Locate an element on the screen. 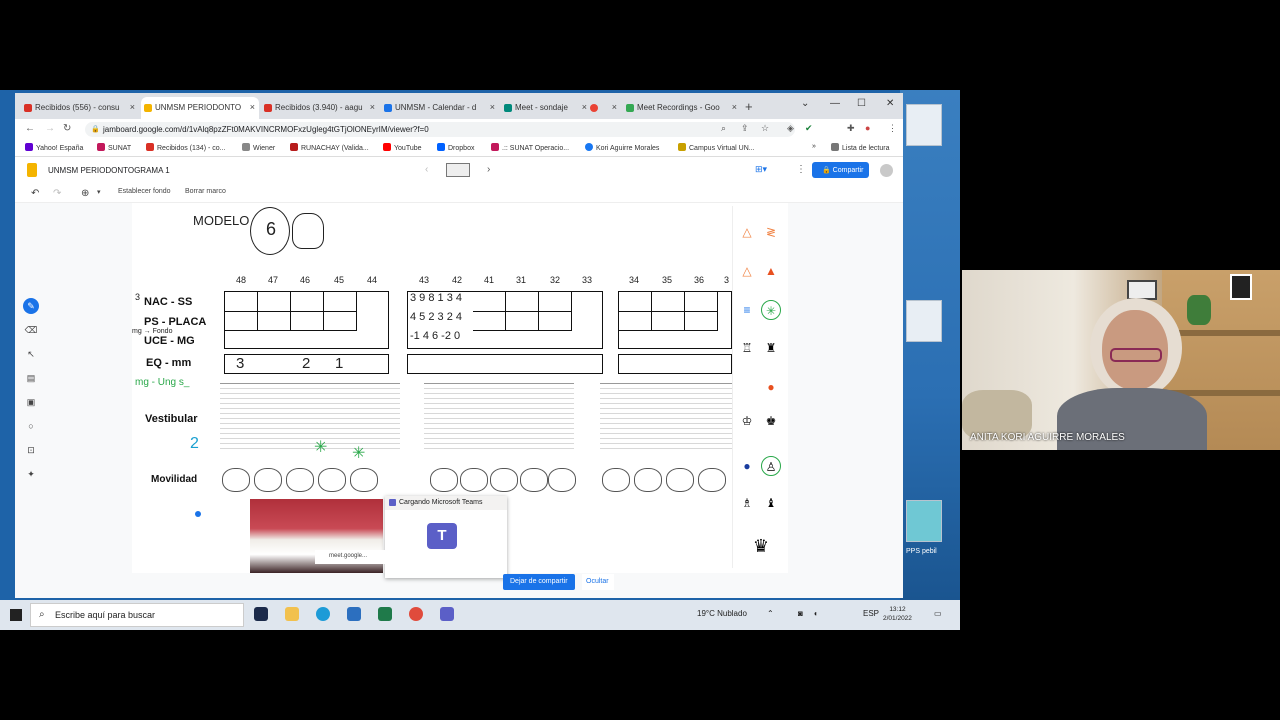  chrome-icon is located at coordinates (416, 614).